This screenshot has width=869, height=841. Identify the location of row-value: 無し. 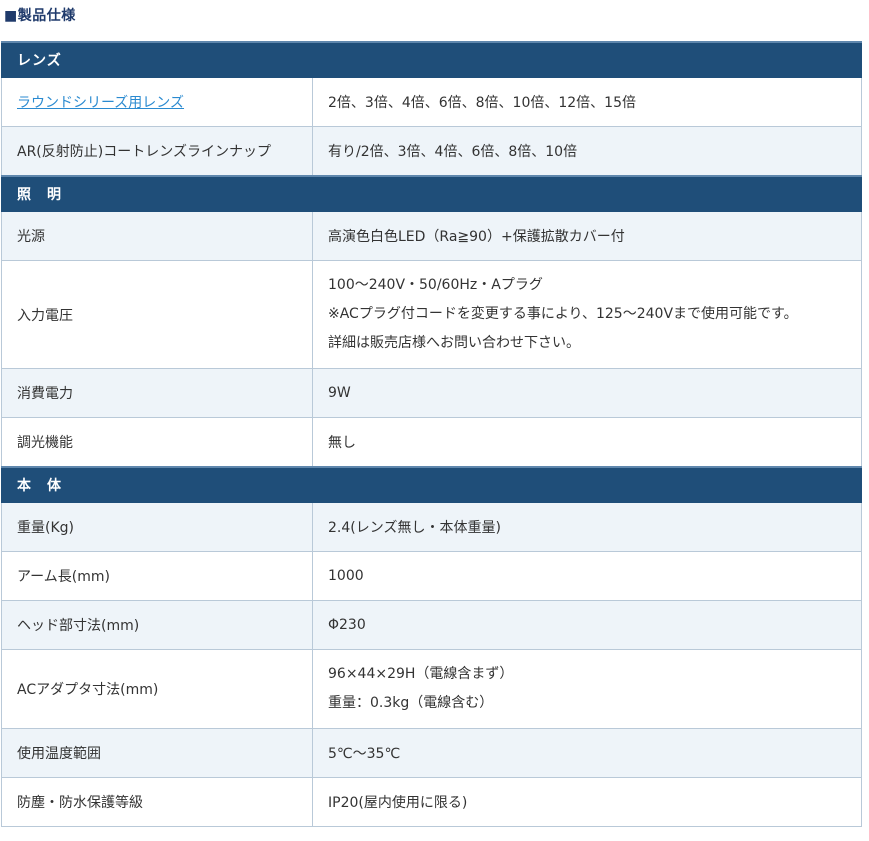
(587, 442).